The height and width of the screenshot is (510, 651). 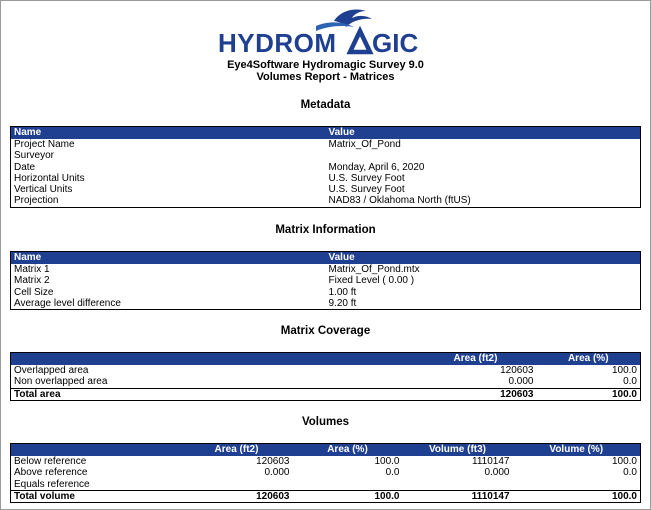 I want to click on row-label: Date, so click(x=25, y=167).